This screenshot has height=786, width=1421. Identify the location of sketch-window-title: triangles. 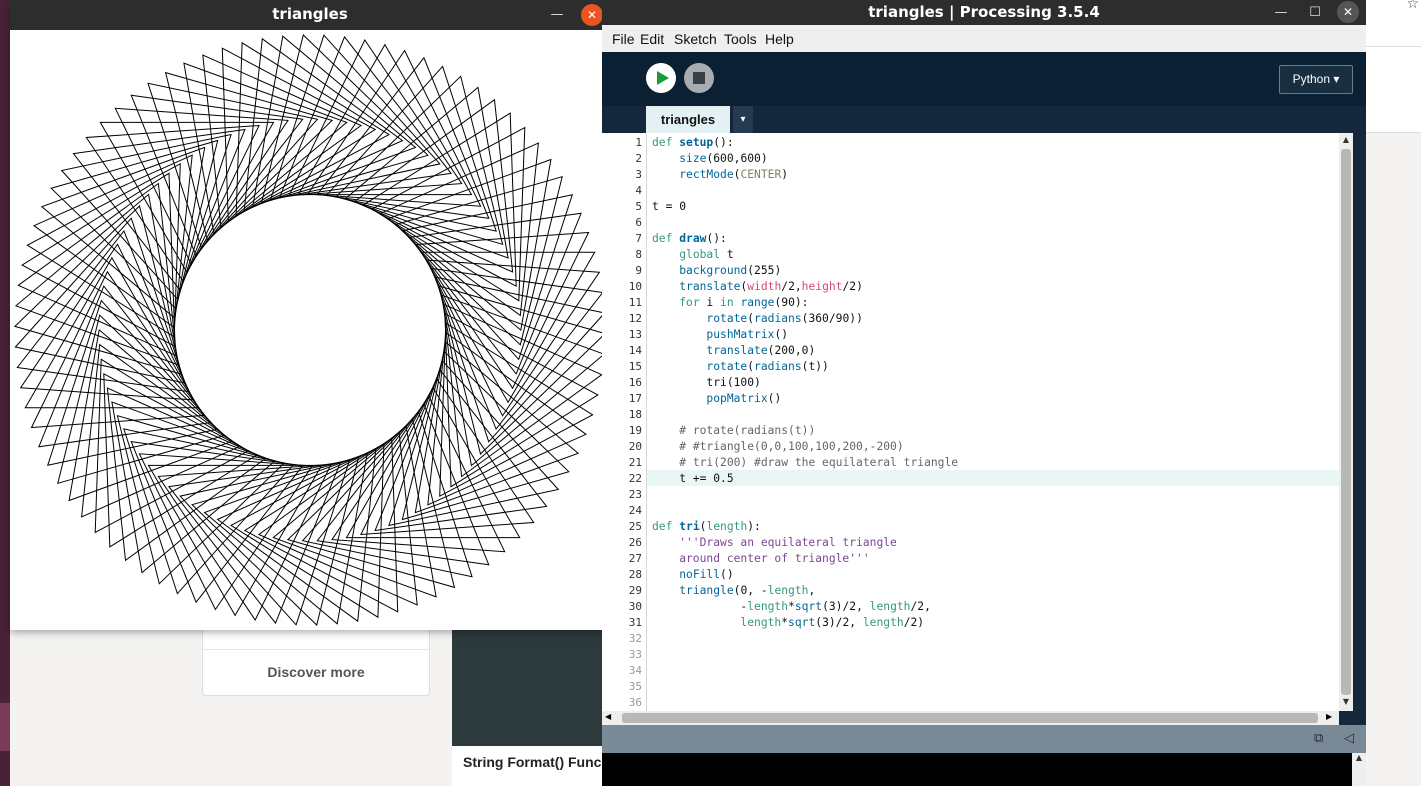
(310, 14).